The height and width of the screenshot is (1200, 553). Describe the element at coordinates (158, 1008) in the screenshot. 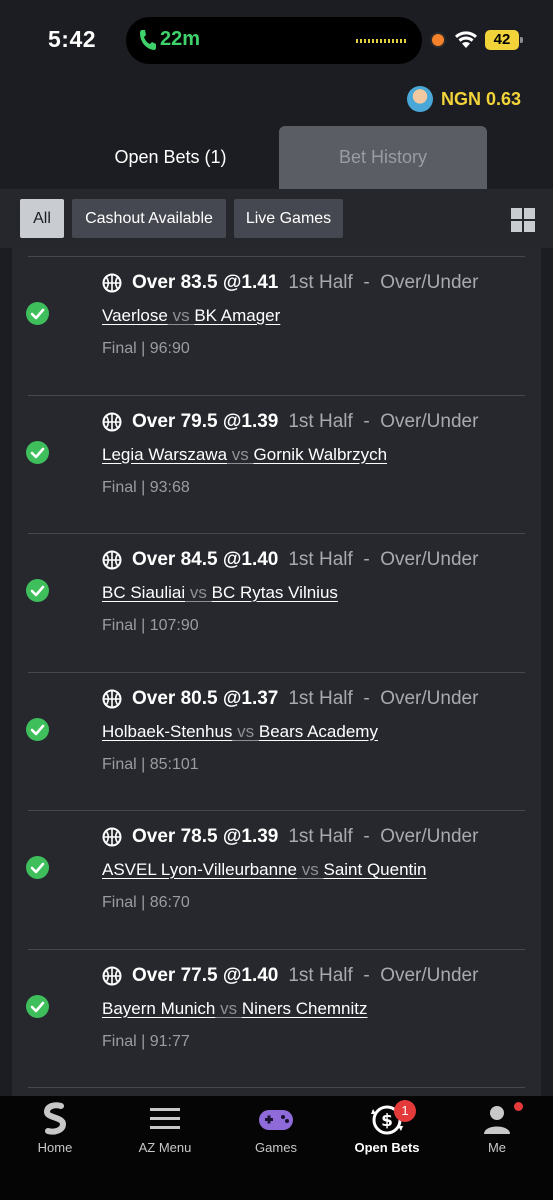

I see `home-team-link: Bayern Munich` at that location.